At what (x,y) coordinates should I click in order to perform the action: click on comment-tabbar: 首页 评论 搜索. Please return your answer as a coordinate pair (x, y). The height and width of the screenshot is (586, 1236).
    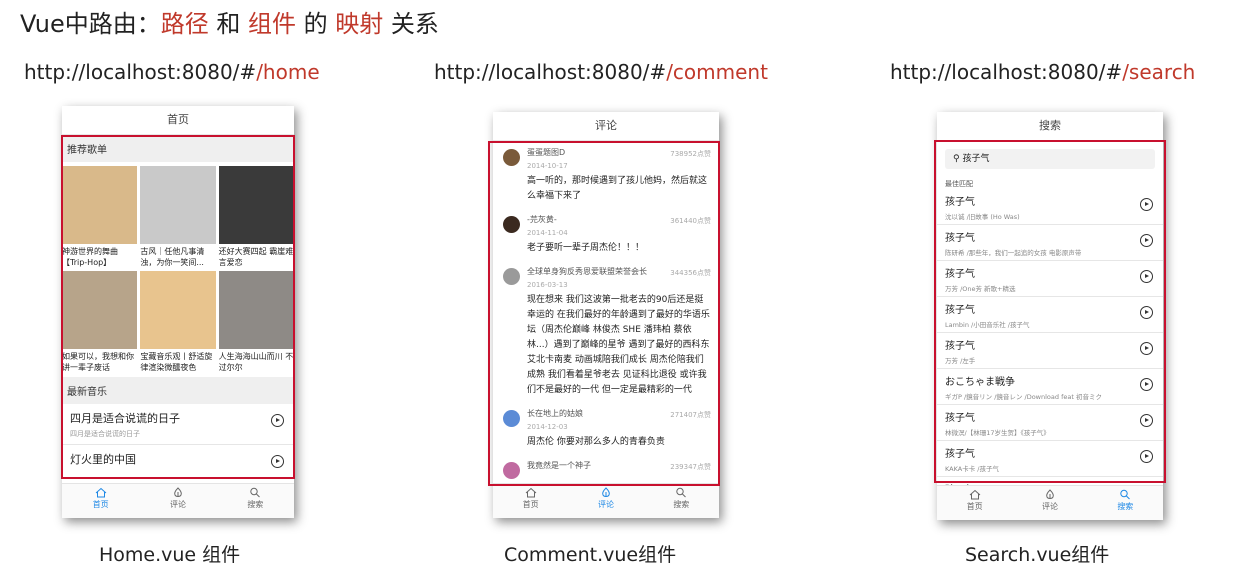
    Looking at the image, I should click on (606, 500).